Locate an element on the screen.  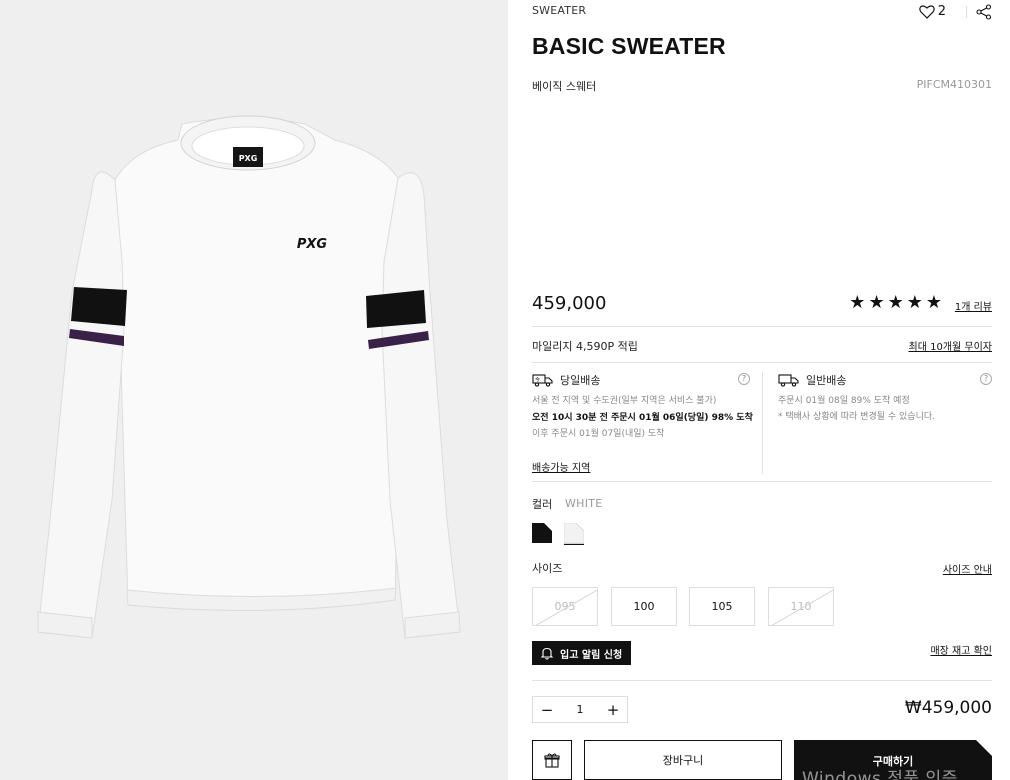
size-option-100: 100 is located at coordinates (644, 606).